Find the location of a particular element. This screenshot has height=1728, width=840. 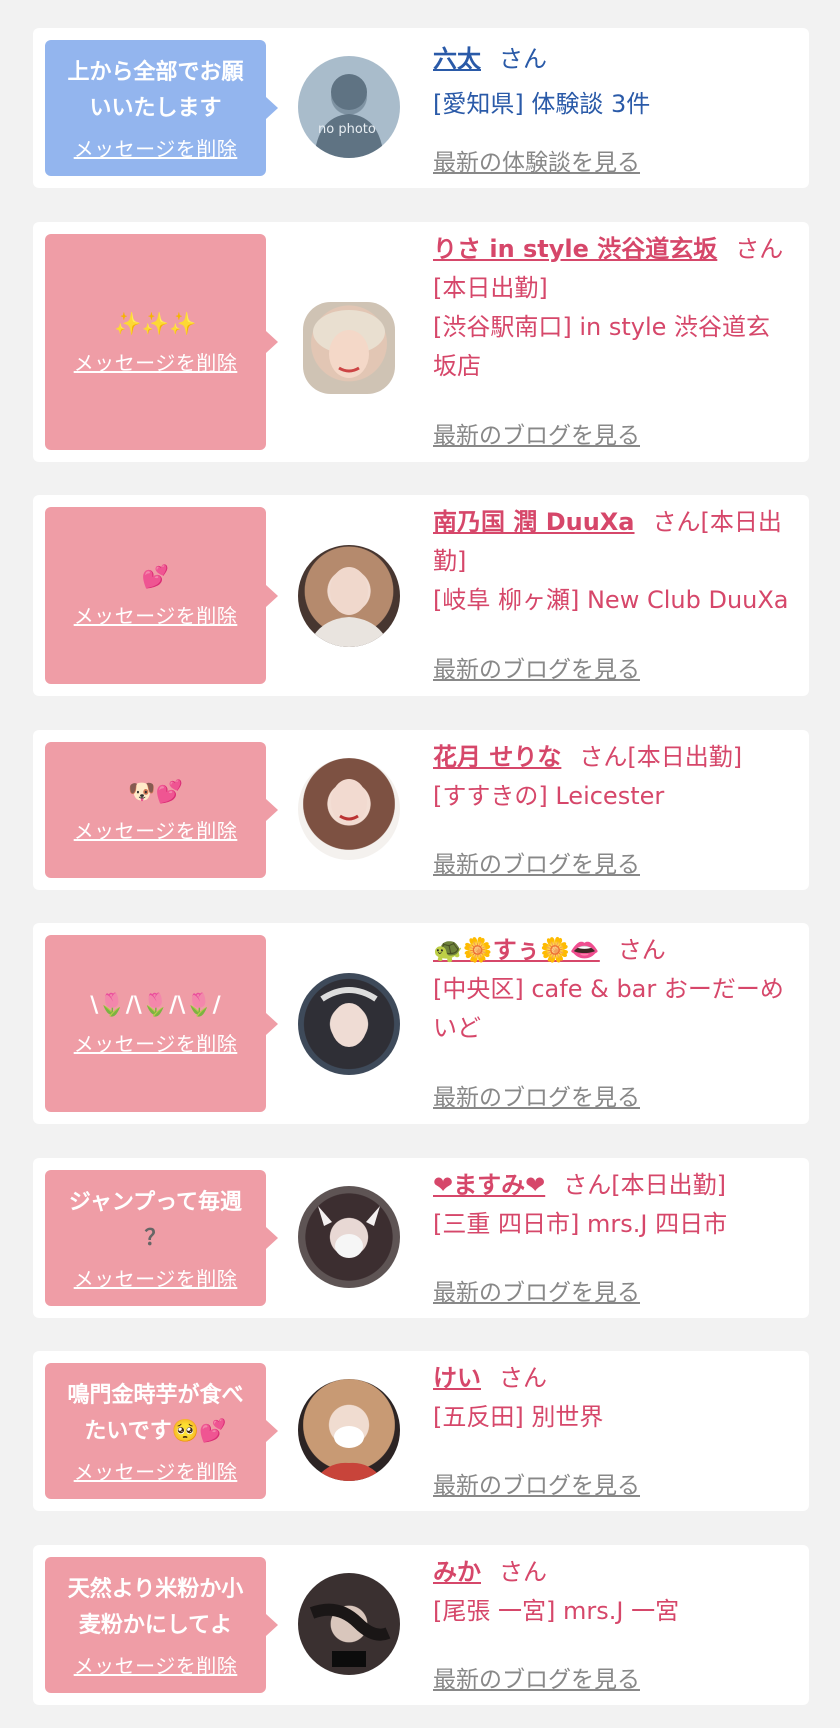

message-text: \🌷/\🌷/\🌷/ is located at coordinates (155, 1005).